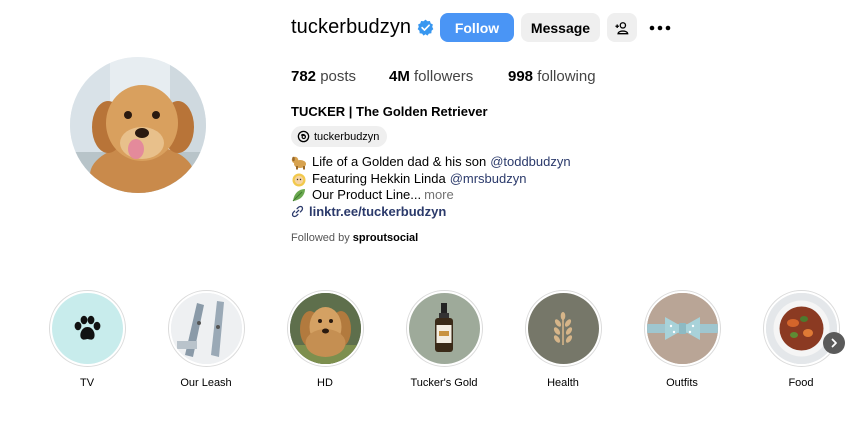 The width and height of the screenshot is (853, 421). What do you see at coordinates (385, 238) in the screenshot?
I see `followed-by-user: sproutsocial` at bounding box center [385, 238].